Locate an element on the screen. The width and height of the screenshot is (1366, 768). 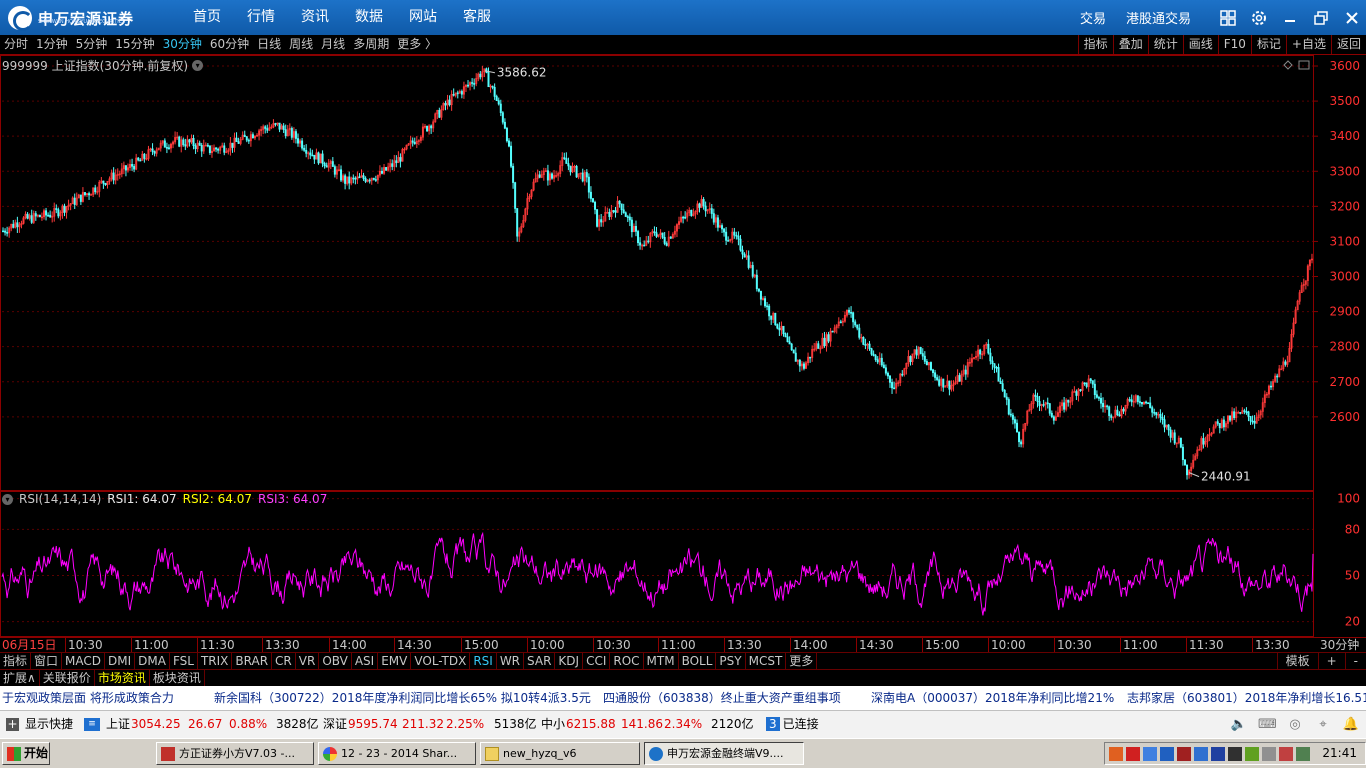
info-tab: 板块资讯 is located at coordinates (177, 678).